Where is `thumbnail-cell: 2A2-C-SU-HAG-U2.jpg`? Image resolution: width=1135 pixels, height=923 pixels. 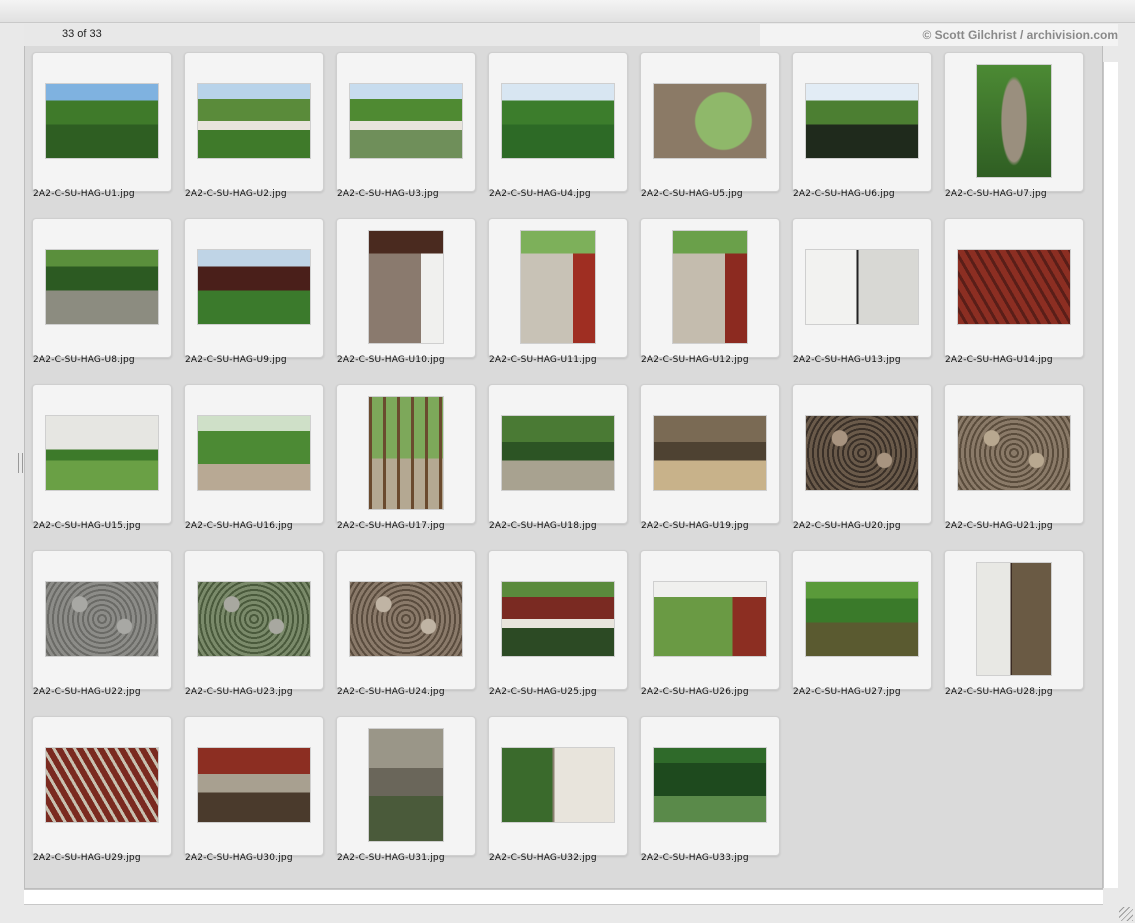 thumbnail-cell: 2A2-C-SU-HAG-U2.jpg is located at coordinates (250, 126).